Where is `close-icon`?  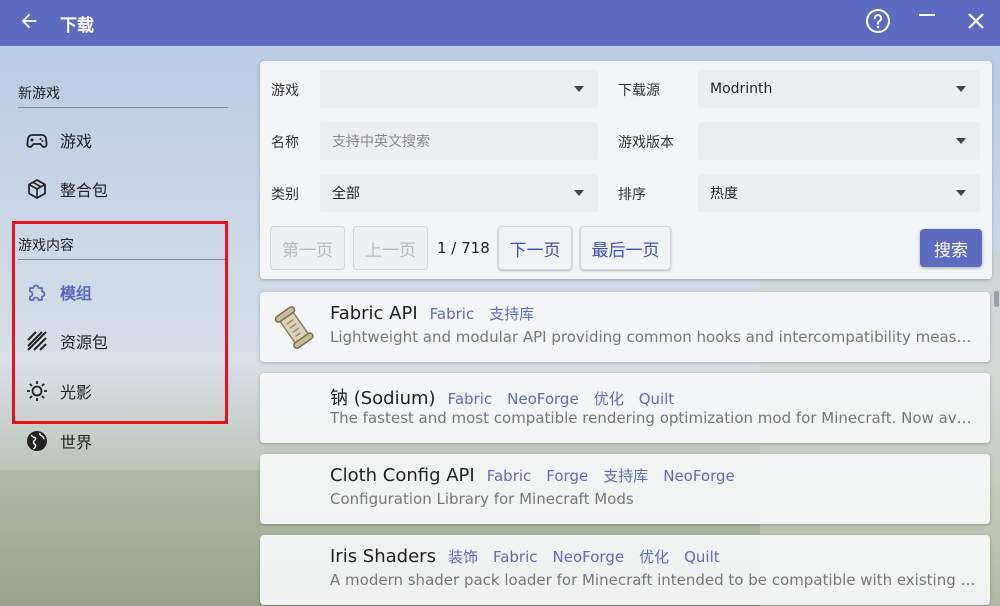
close-icon is located at coordinates (976, 23).